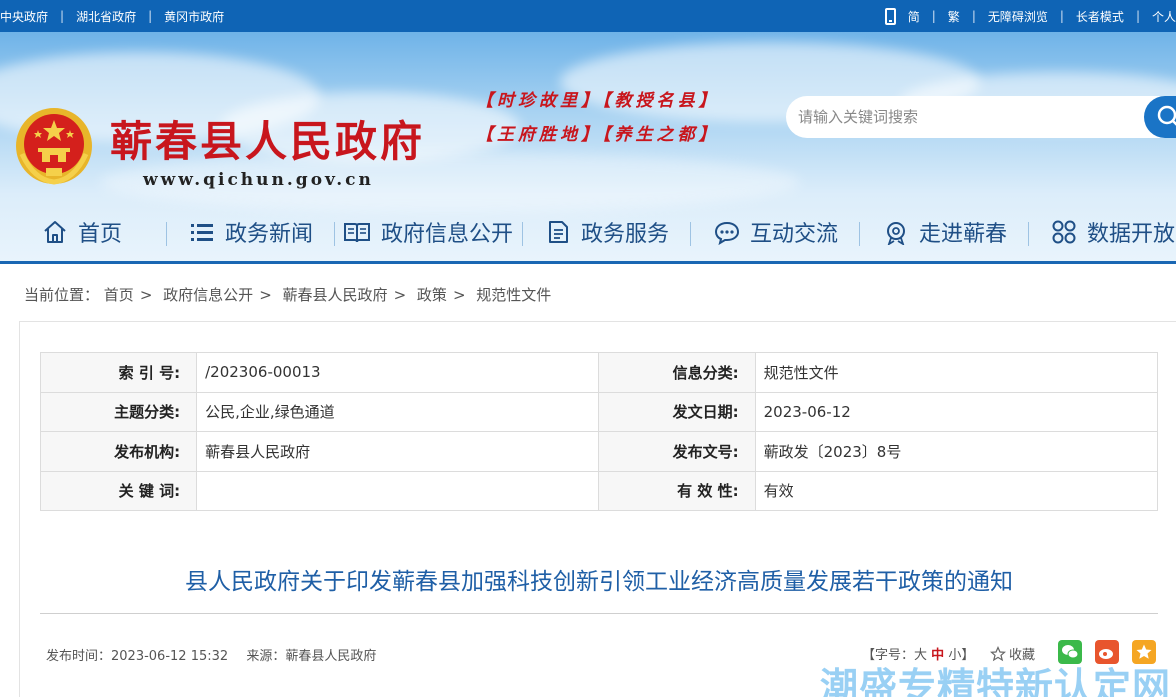 This screenshot has width=1176, height=697. Describe the element at coordinates (598, 135) in the screenshot. I see `slogan-line-2: 【王府胜地】【养生之都】` at that location.